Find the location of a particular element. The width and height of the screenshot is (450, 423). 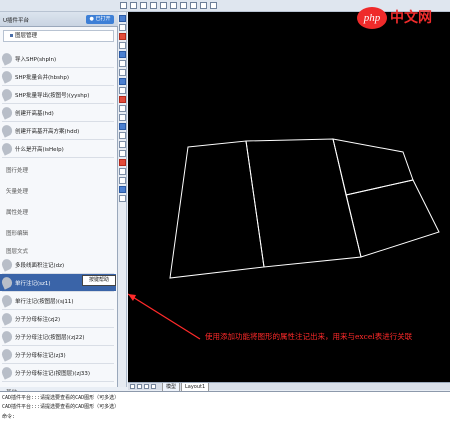

menu-item: 什么是开高(isHelp) is located at coordinates (58, 148).